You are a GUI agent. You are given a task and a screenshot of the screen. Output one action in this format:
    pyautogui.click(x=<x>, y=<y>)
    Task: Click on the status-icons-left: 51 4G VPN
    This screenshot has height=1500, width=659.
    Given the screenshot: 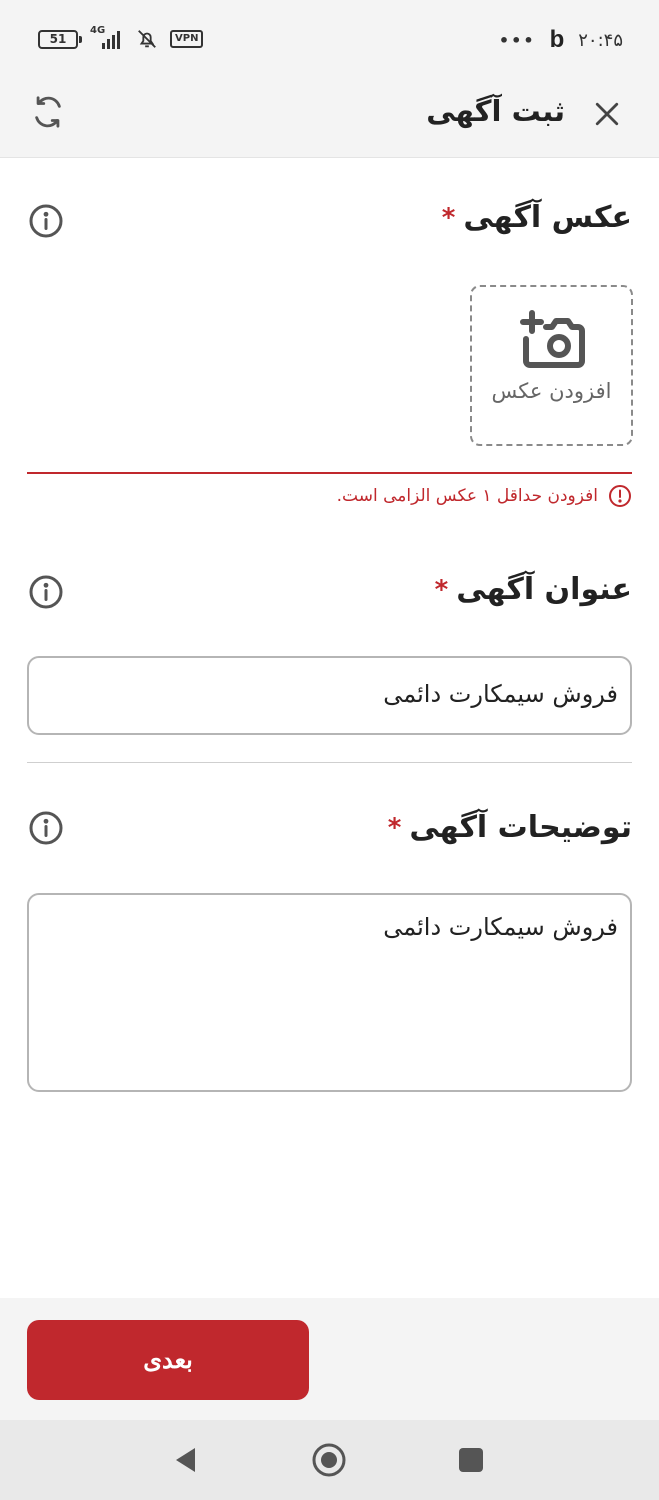 What is the action you would take?
    pyautogui.click(x=121, y=37)
    